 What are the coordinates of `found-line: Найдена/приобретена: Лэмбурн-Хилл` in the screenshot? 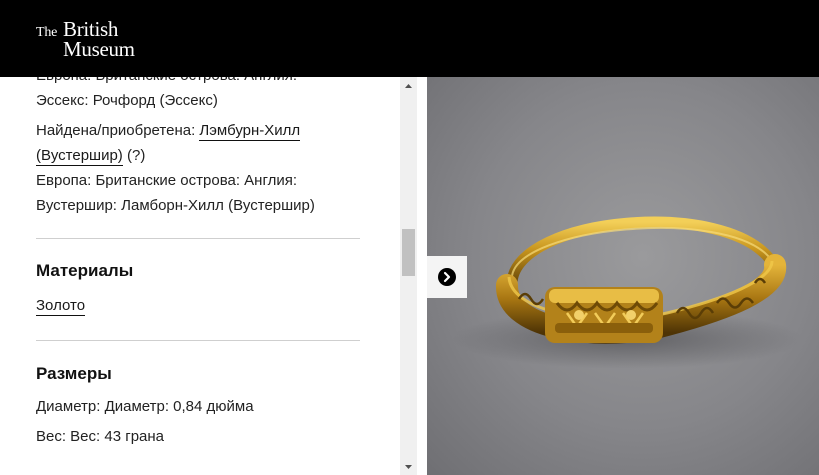 It's located at (198, 130).